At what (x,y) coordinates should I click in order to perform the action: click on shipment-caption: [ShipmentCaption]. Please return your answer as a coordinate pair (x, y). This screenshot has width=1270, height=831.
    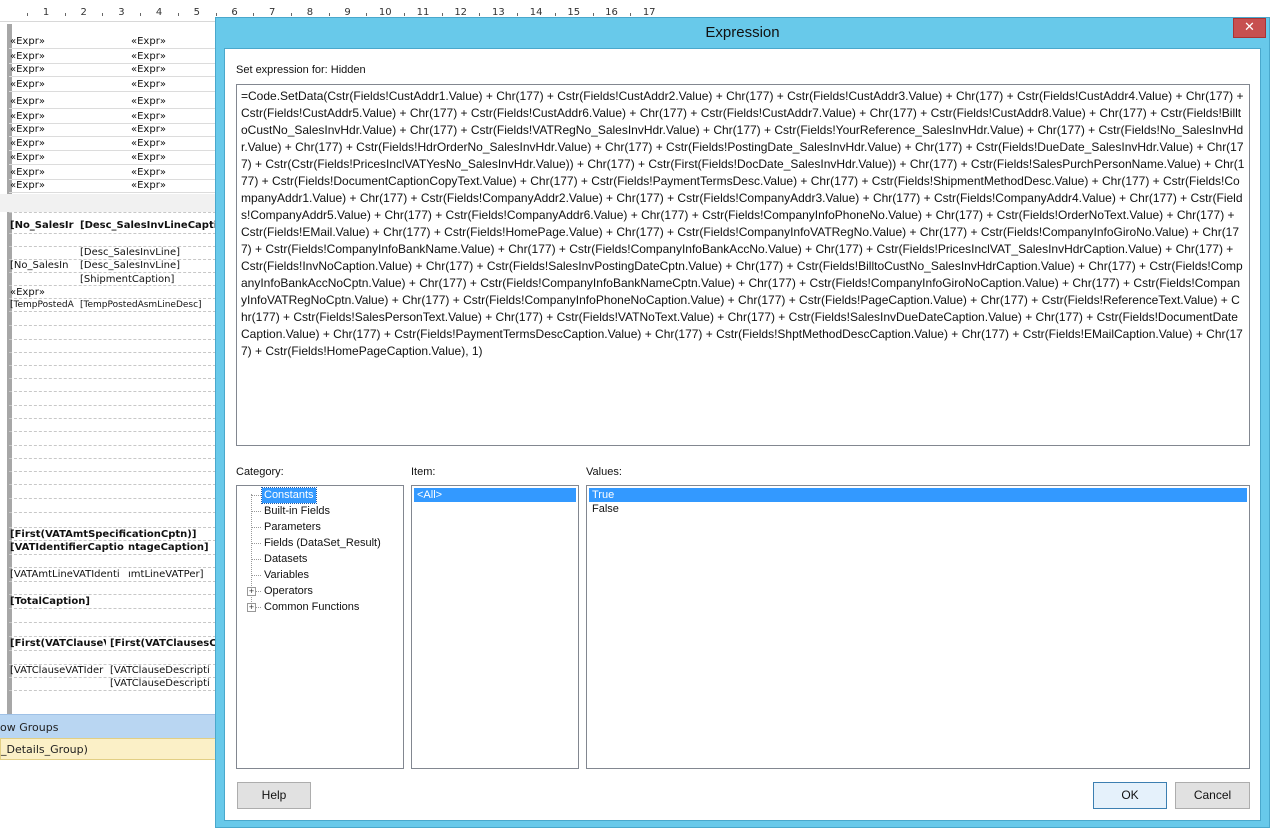
    Looking at the image, I should click on (148, 279).